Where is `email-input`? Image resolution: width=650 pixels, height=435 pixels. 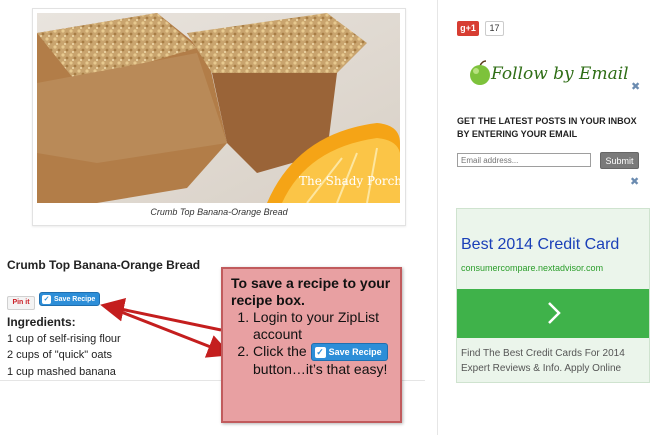
email-input is located at coordinates (524, 160).